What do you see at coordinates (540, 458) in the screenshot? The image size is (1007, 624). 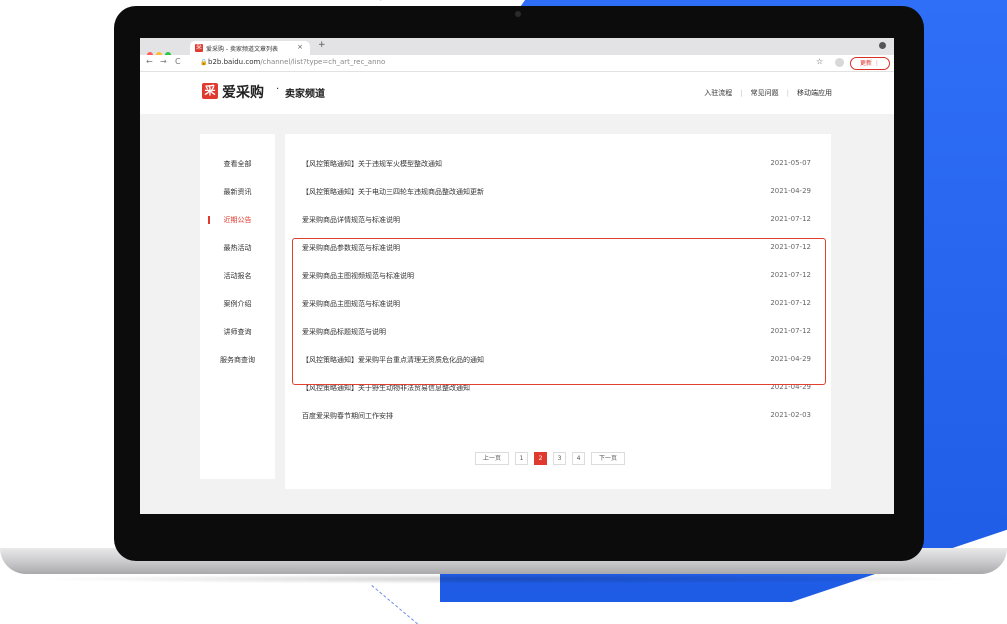 I see `page-button-2: 2` at bounding box center [540, 458].